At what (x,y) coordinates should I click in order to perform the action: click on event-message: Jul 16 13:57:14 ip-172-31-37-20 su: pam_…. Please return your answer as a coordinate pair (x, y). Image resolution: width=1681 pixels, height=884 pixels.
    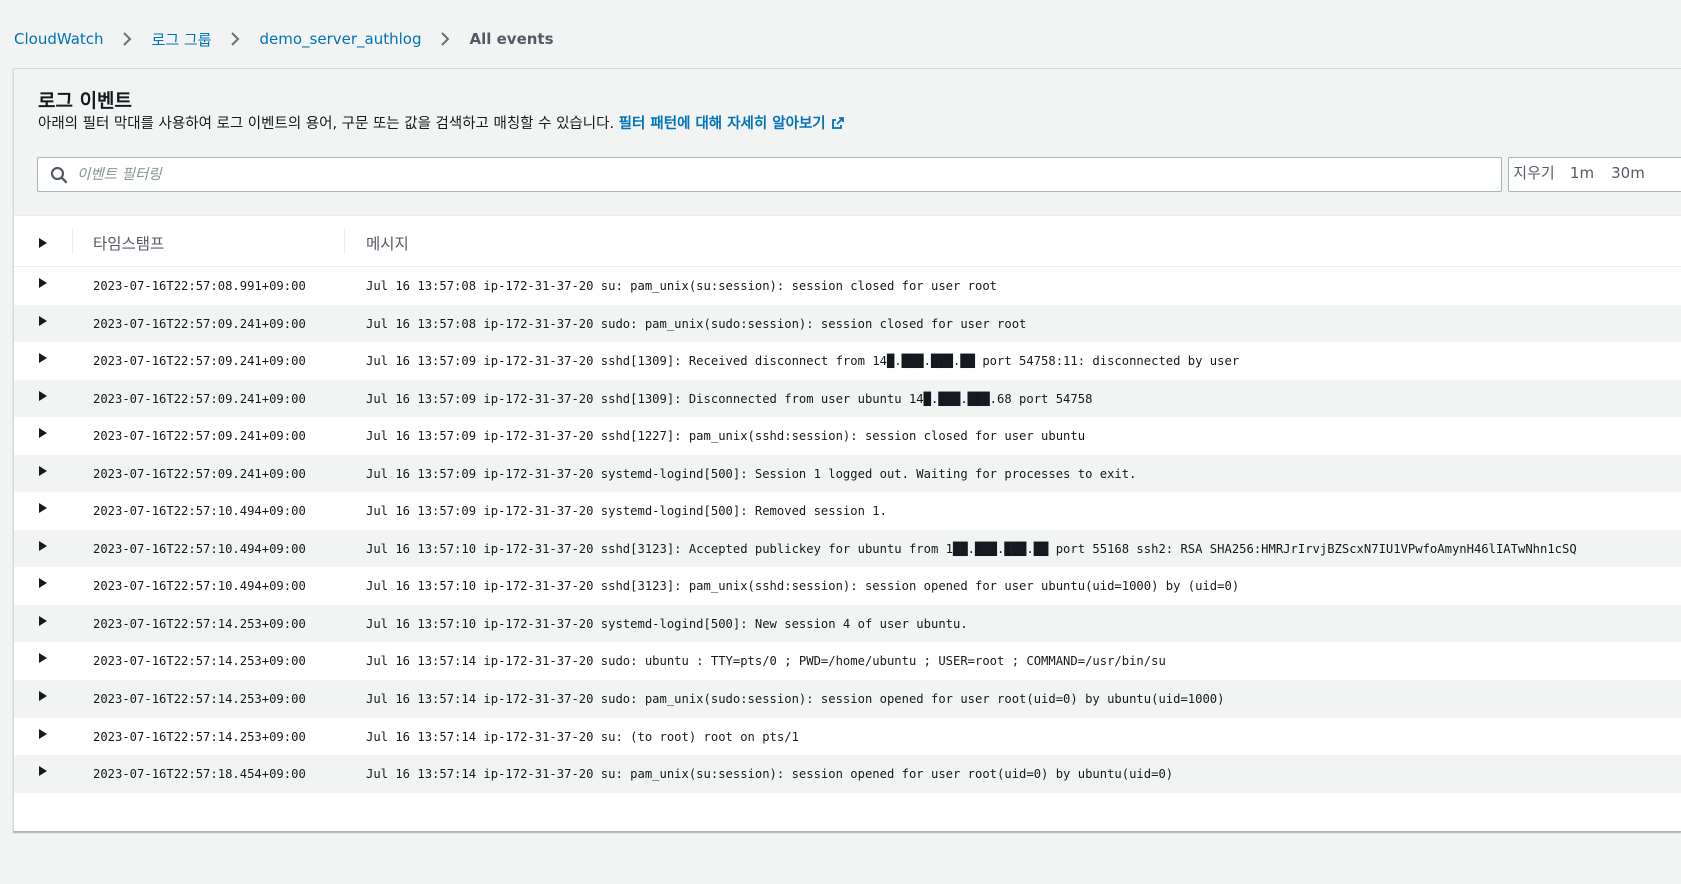
    Looking at the image, I should click on (770, 774).